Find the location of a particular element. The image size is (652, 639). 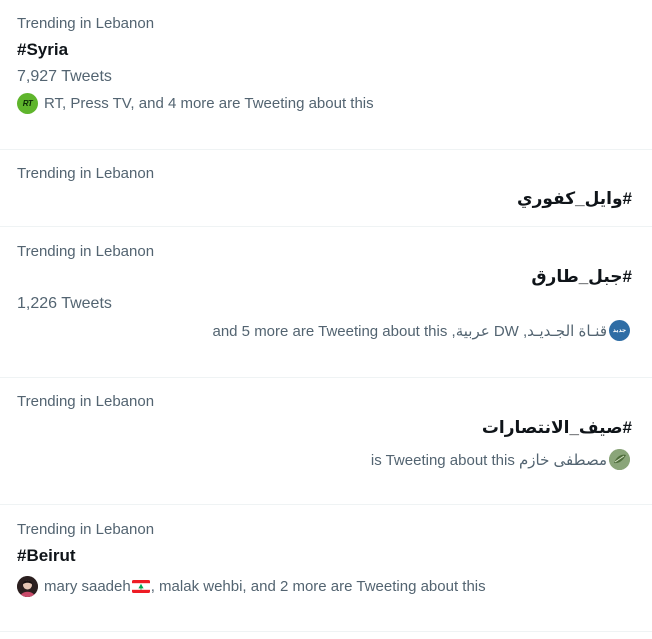

rt-logo-icon: RT is located at coordinates (27, 103).